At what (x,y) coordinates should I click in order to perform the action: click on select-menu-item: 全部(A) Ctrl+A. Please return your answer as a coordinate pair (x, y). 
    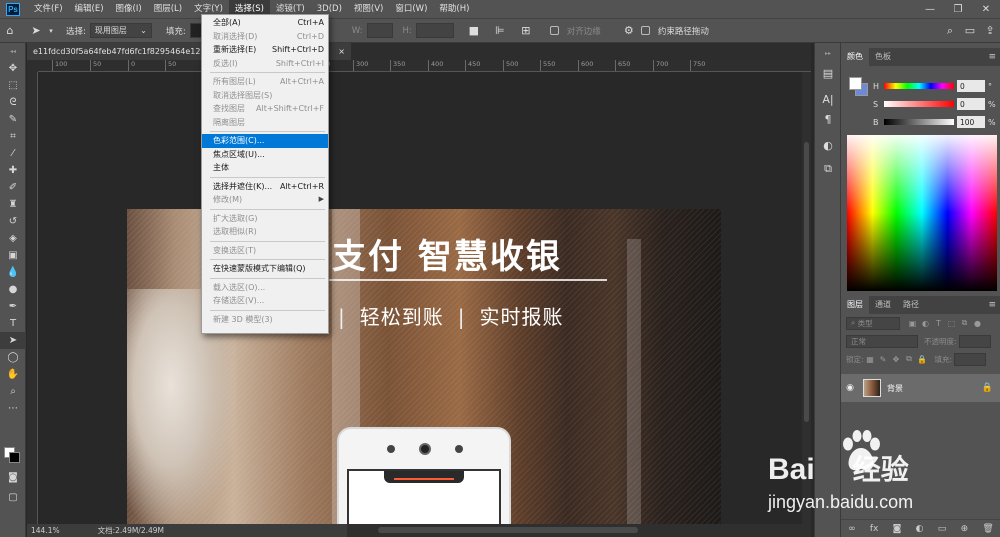
    Looking at the image, I should click on (265, 23).